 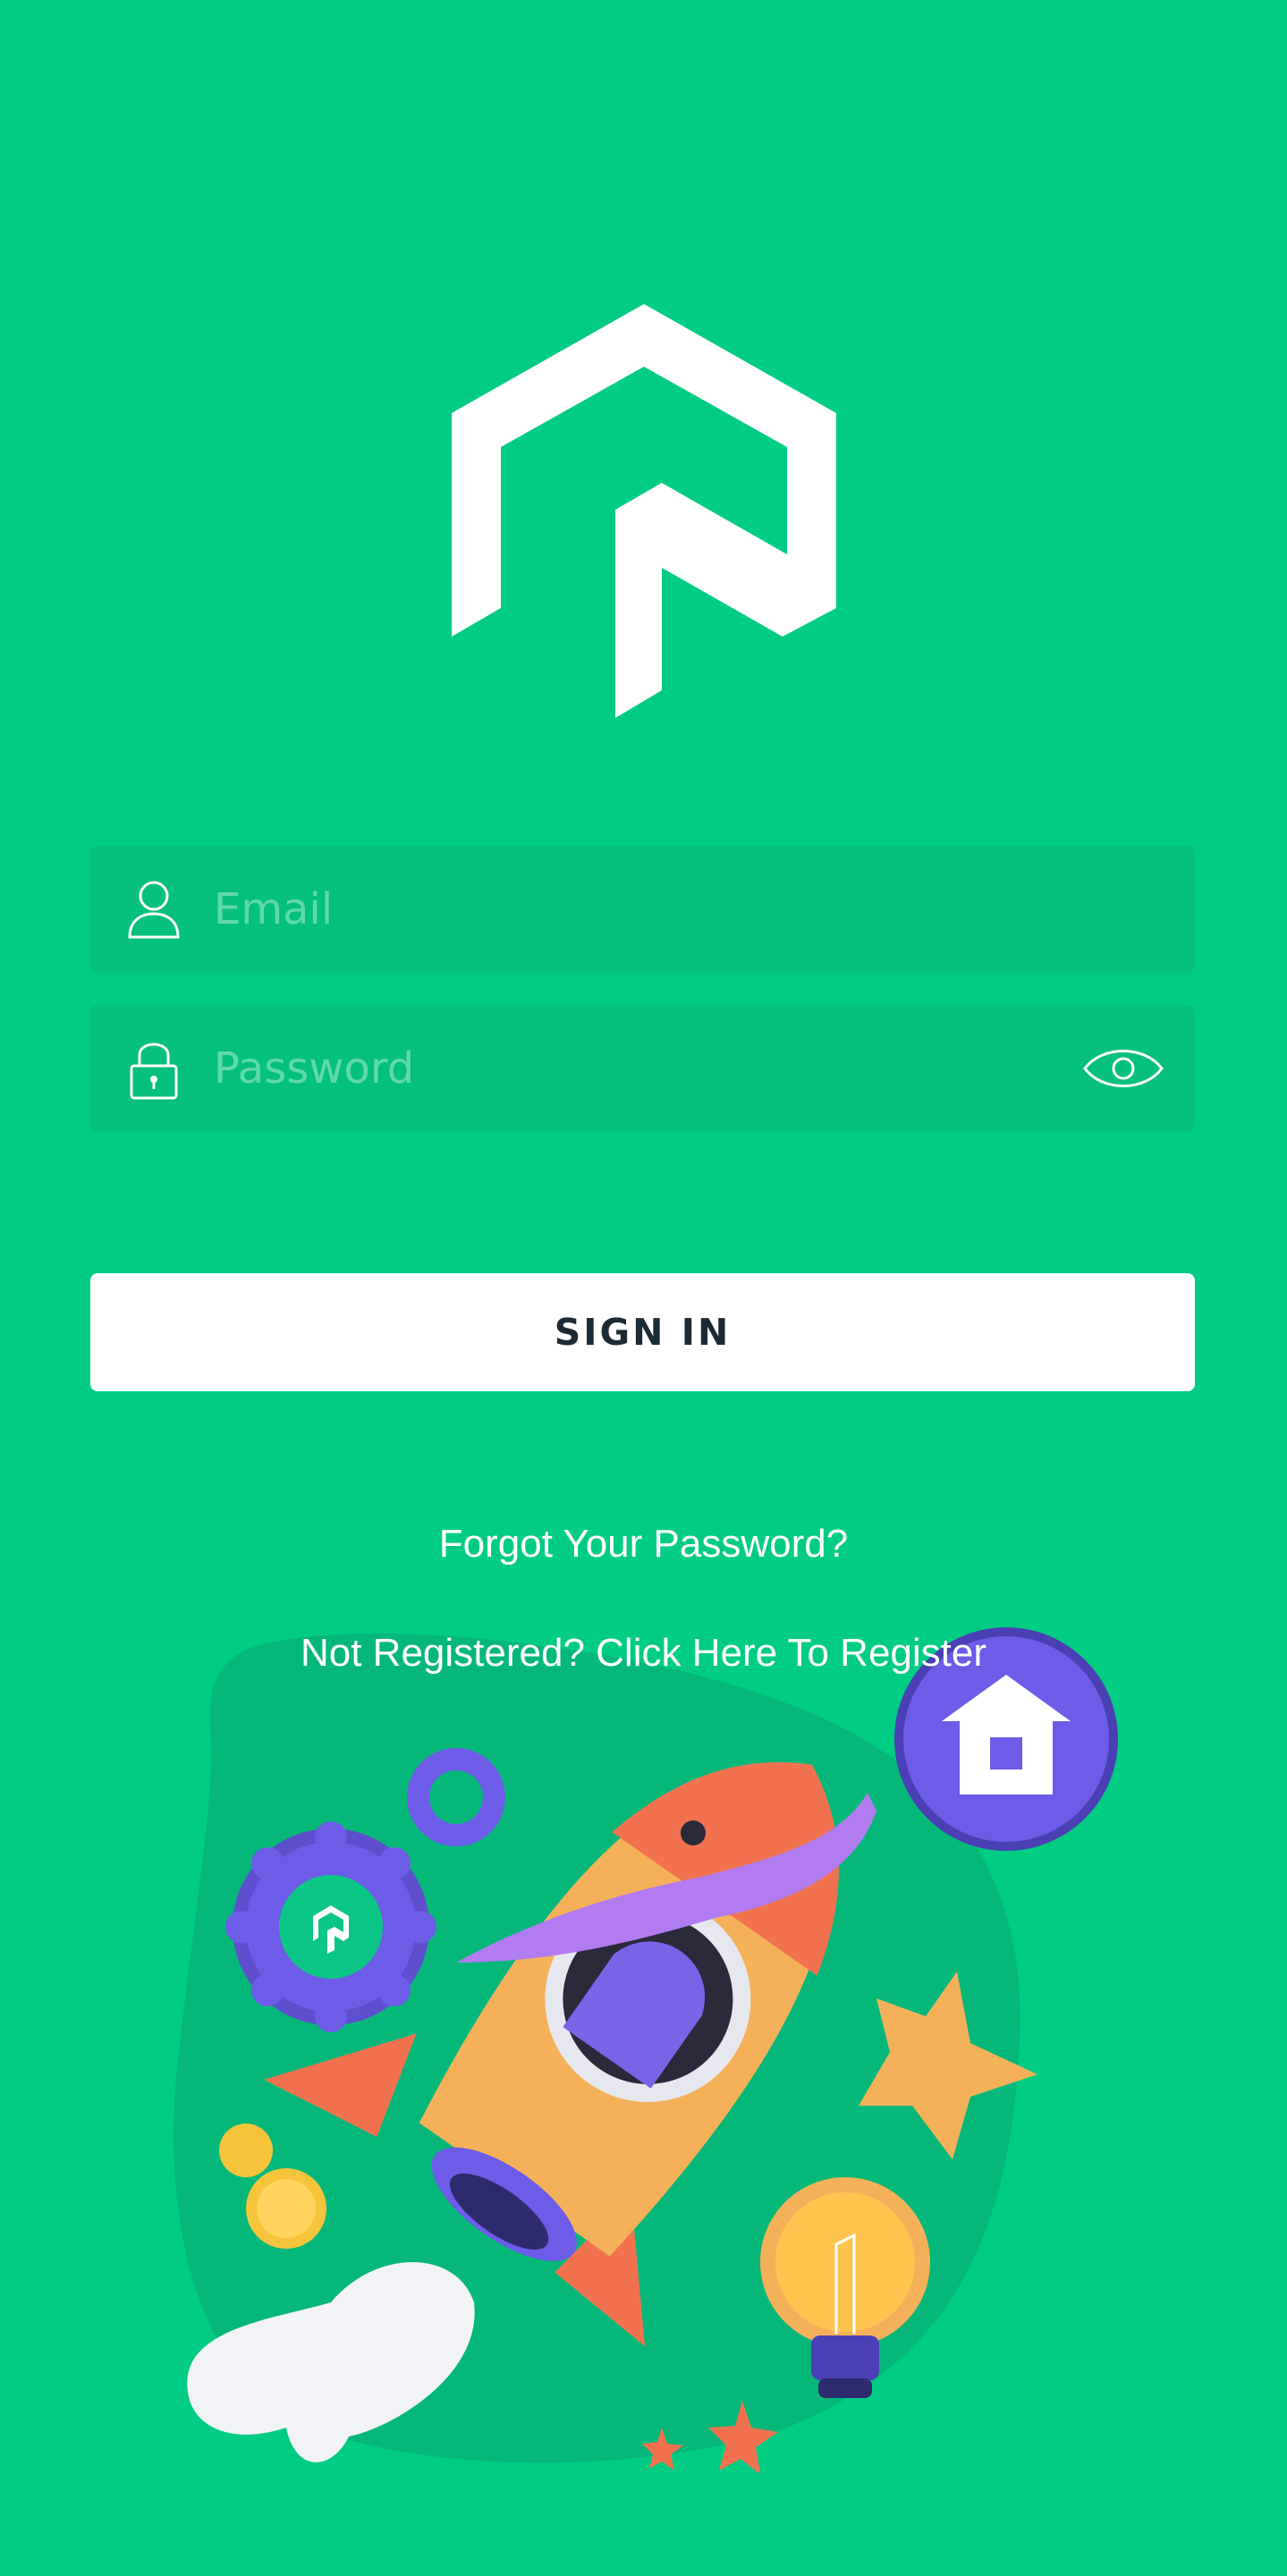 What do you see at coordinates (154, 1071) in the screenshot?
I see `lock-icon` at bounding box center [154, 1071].